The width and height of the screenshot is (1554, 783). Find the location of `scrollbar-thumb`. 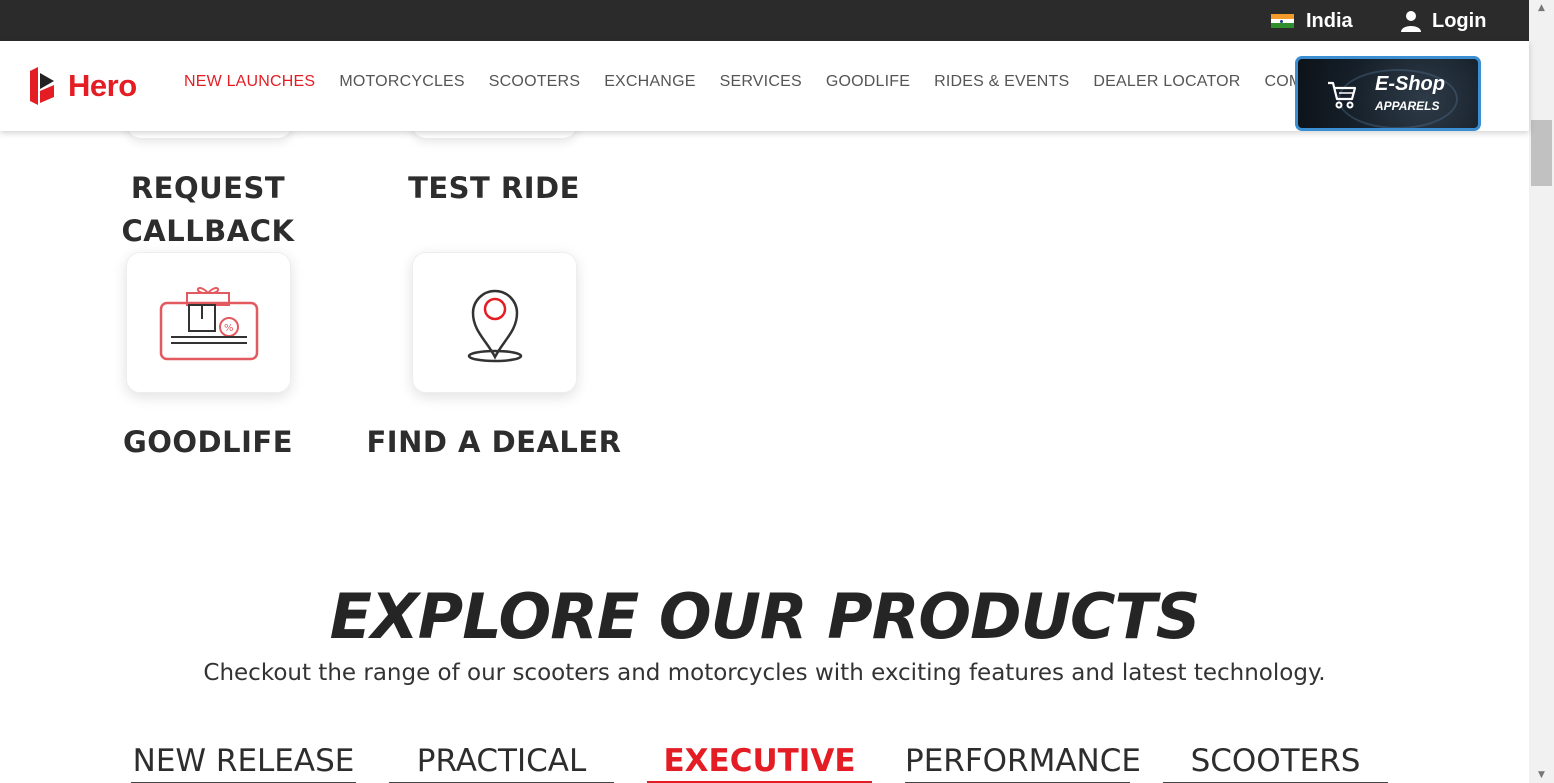

scrollbar-thumb is located at coordinates (1541, 153).